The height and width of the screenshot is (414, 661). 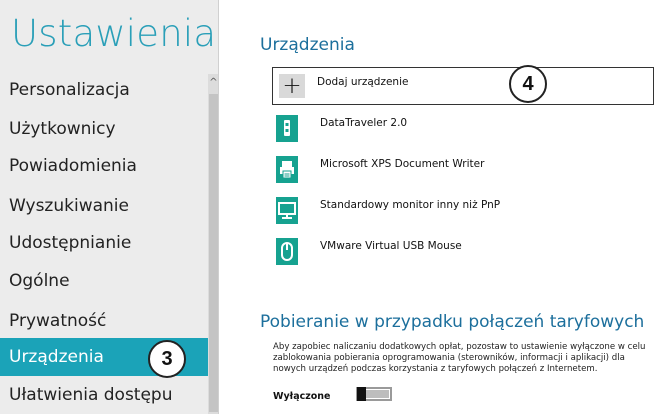 What do you see at coordinates (466, 131) in the screenshot?
I see `device-item-datatraveler: DataTraveler 2.0` at bounding box center [466, 131].